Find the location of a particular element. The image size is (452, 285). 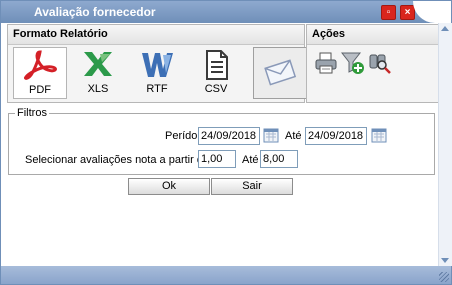

pdf-icon is located at coordinates (40, 65).